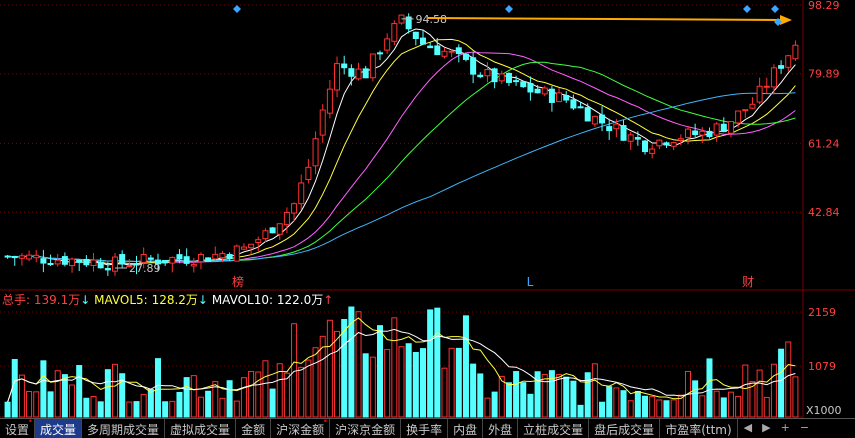  I want to click on tab-12: 市盈率(ttm), so click(699, 428).